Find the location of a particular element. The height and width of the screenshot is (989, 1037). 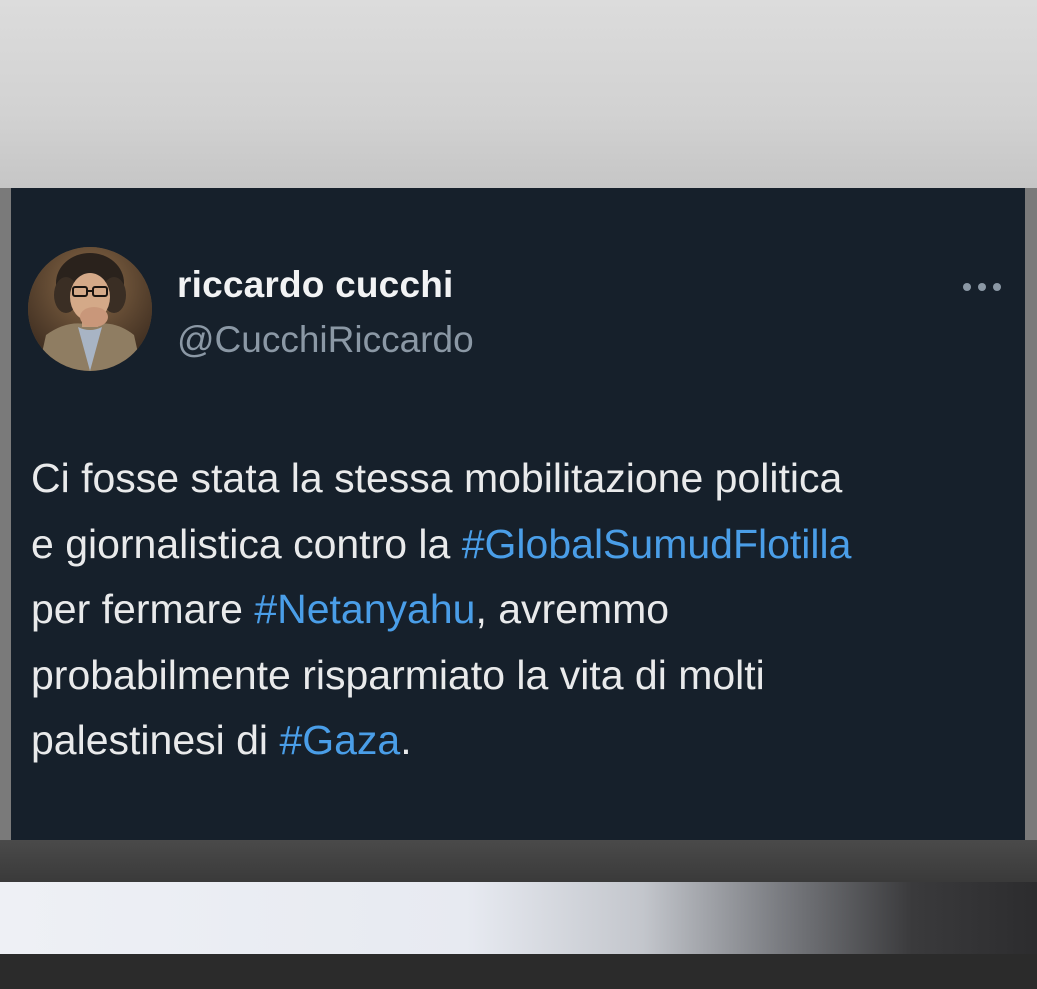

tweet-text-line: palestinesi di #Gaza. is located at coordinates (526, 741).